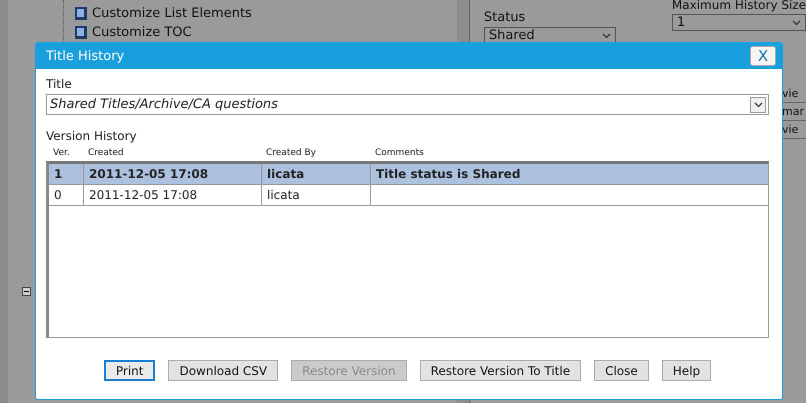 The image size is (806, 403). I want to click on dialog-button: Restore Version To Title, so click(501, 370).